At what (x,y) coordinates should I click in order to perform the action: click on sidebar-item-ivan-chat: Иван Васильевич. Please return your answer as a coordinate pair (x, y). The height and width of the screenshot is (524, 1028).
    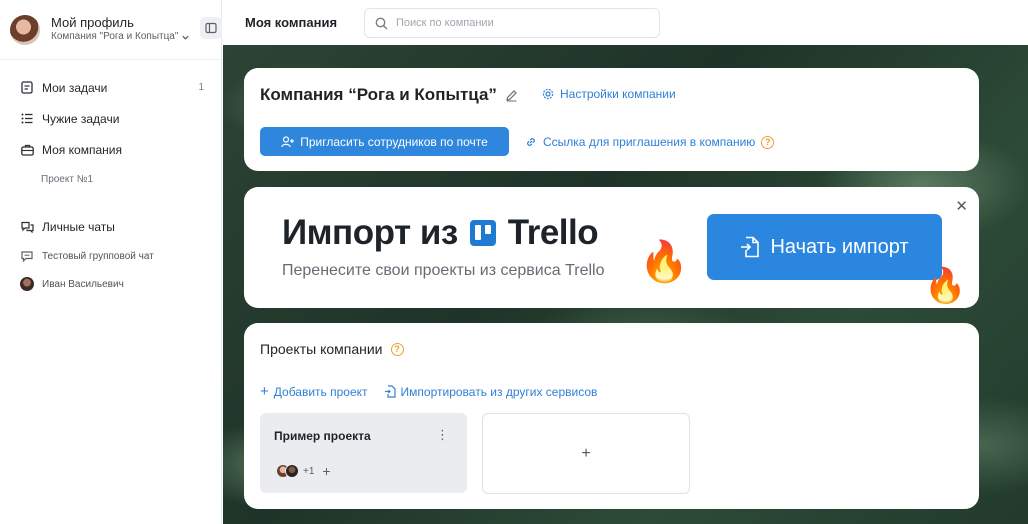
    Looking at the image, I should click on (110, 284).